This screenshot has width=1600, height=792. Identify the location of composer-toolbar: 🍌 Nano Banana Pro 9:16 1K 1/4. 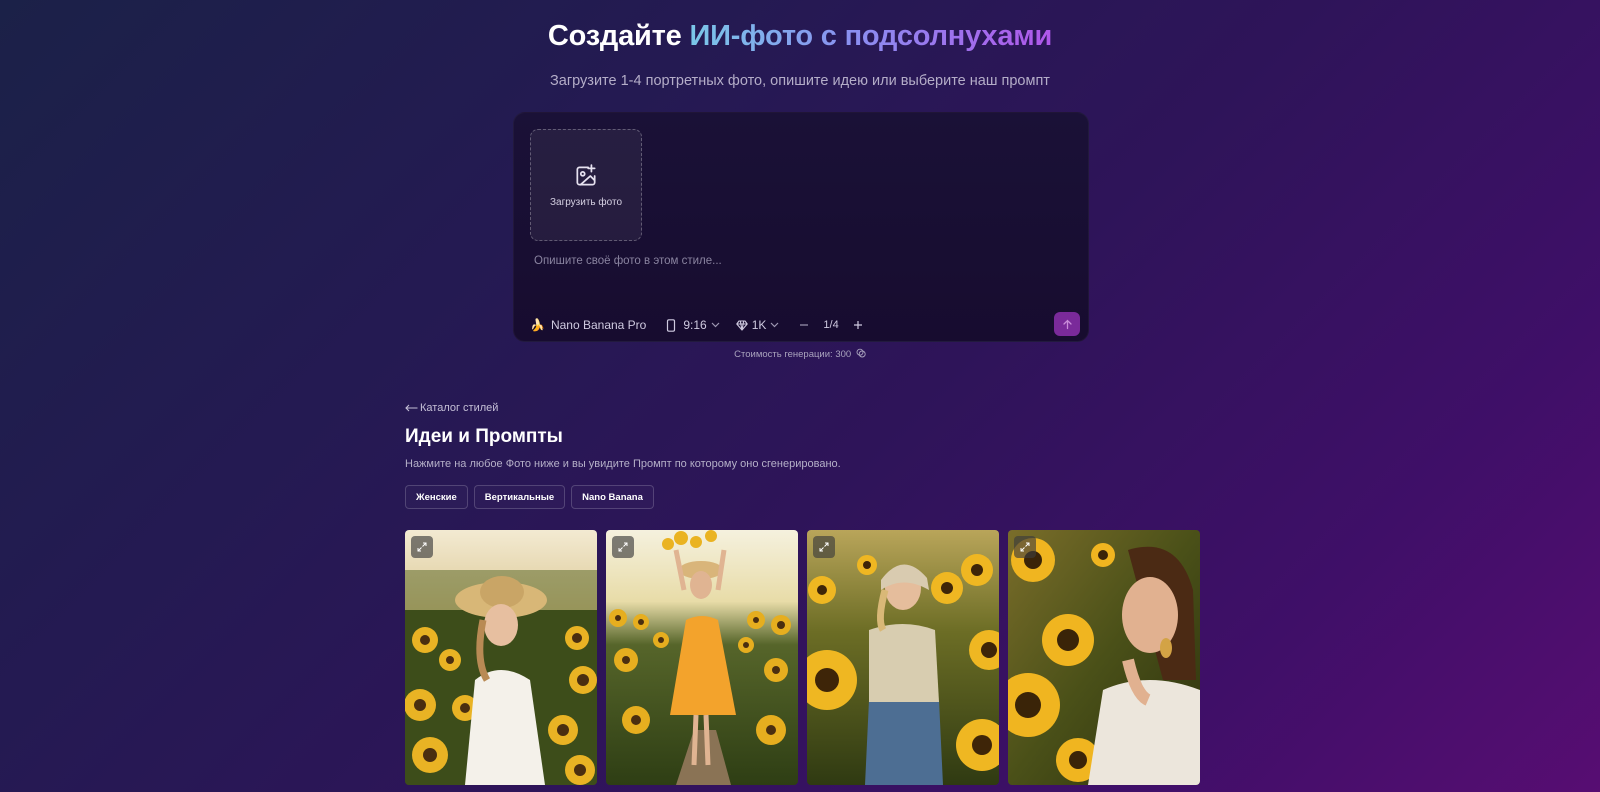
(696, 325).